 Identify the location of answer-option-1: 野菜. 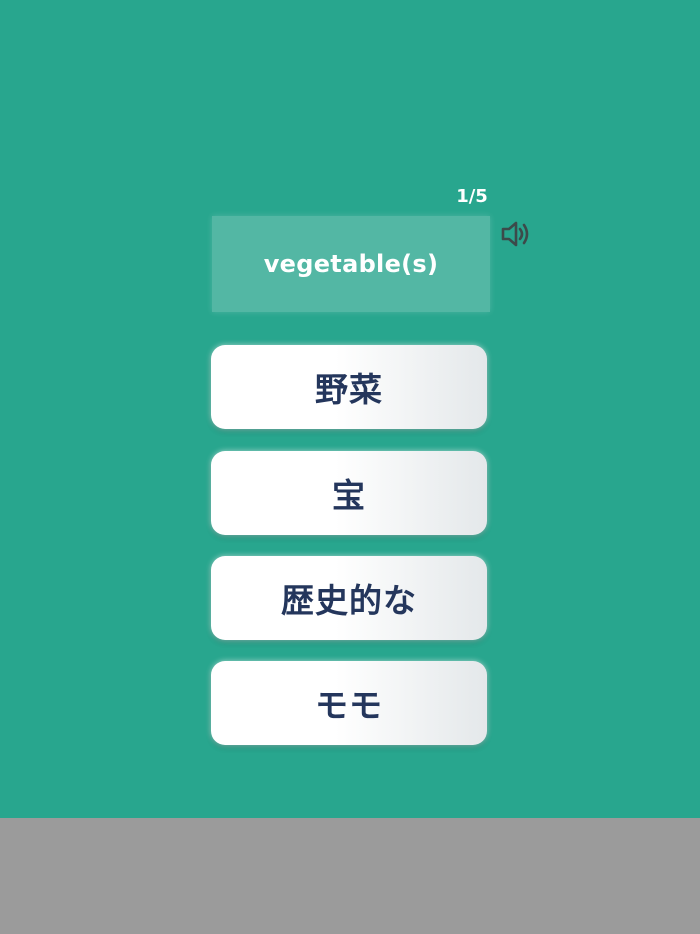
(349, 387).